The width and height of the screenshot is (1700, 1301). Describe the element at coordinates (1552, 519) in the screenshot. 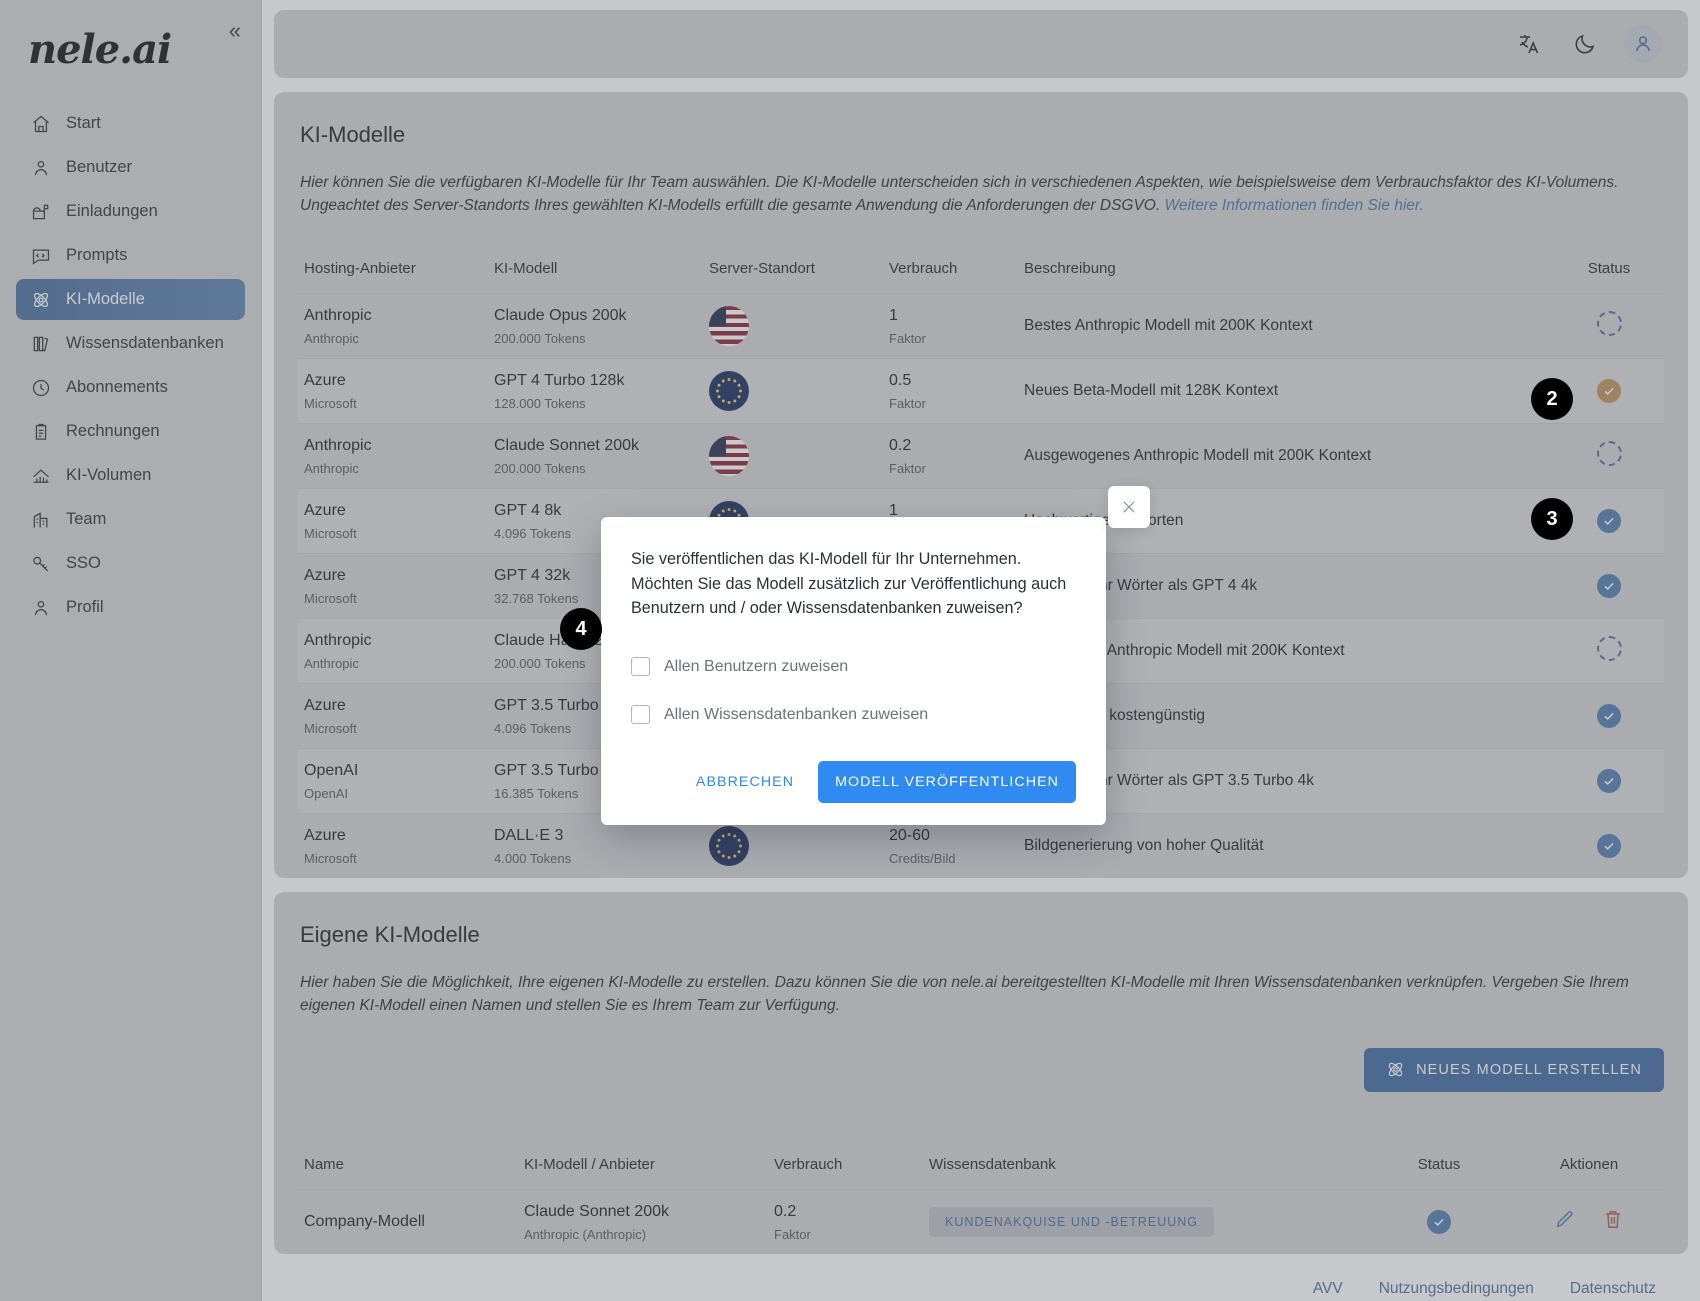

I see `annotation-badge: 3` at that location.